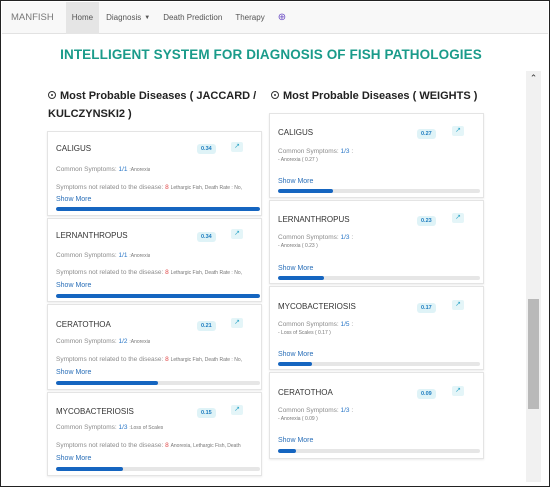 The width and height of the screenshot is (550, 487). What do you see at coordinates (123, 341) in the screenshot?
I see `common-count: 1/2` at bounding box center [123, 341].